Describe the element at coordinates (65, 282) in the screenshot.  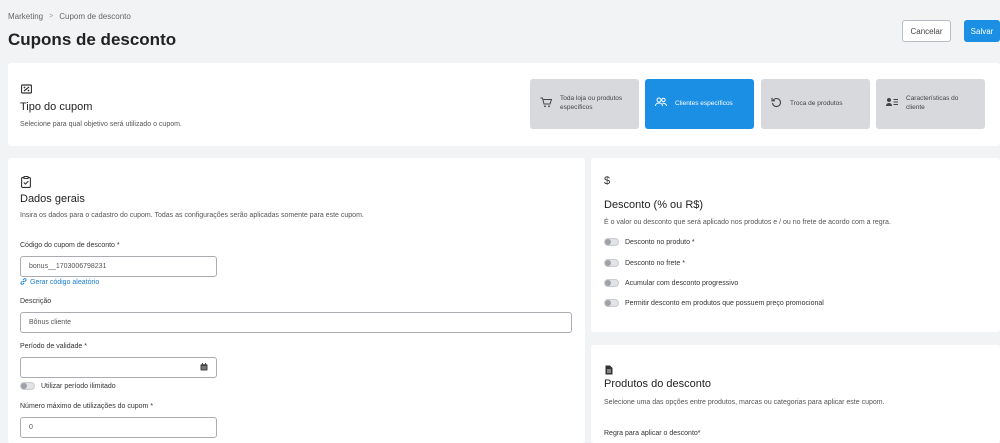
I see `random-code-label: Gerar código aleatório` at that location.